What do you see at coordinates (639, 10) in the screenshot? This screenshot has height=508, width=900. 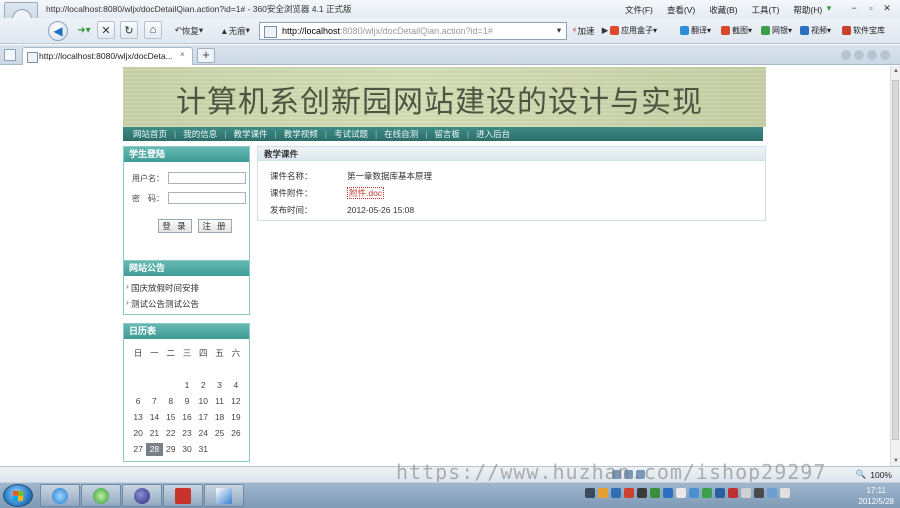 I see `menu-file: 文件(F)` at bounding box center [639, 10].